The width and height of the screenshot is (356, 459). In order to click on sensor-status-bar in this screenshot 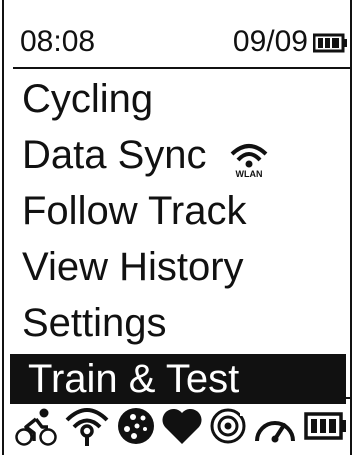, I will do `click(182, 427)`.